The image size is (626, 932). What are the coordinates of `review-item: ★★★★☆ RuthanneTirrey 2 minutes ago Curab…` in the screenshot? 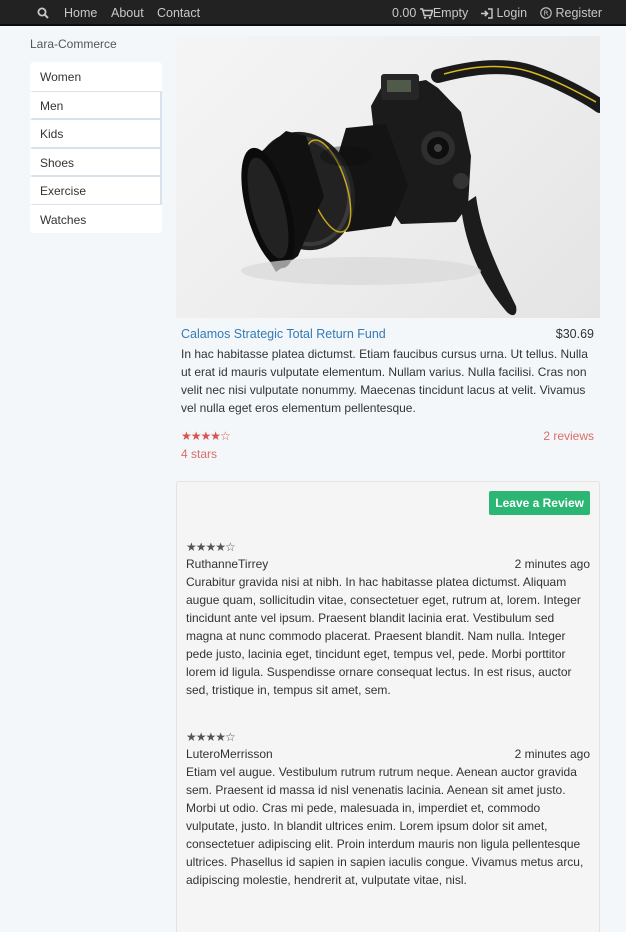 It's located at (388, 619).